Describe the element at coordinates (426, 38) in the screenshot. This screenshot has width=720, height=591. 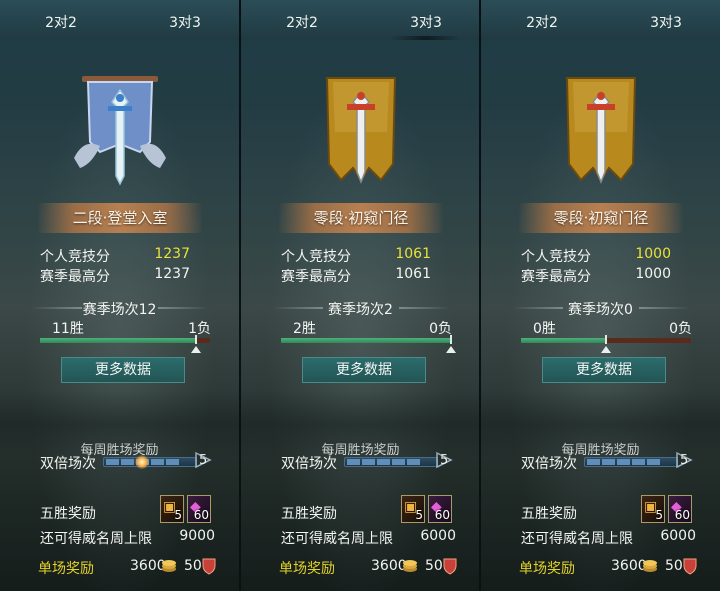
I see `tab-3v3-active-indicator` at that location.